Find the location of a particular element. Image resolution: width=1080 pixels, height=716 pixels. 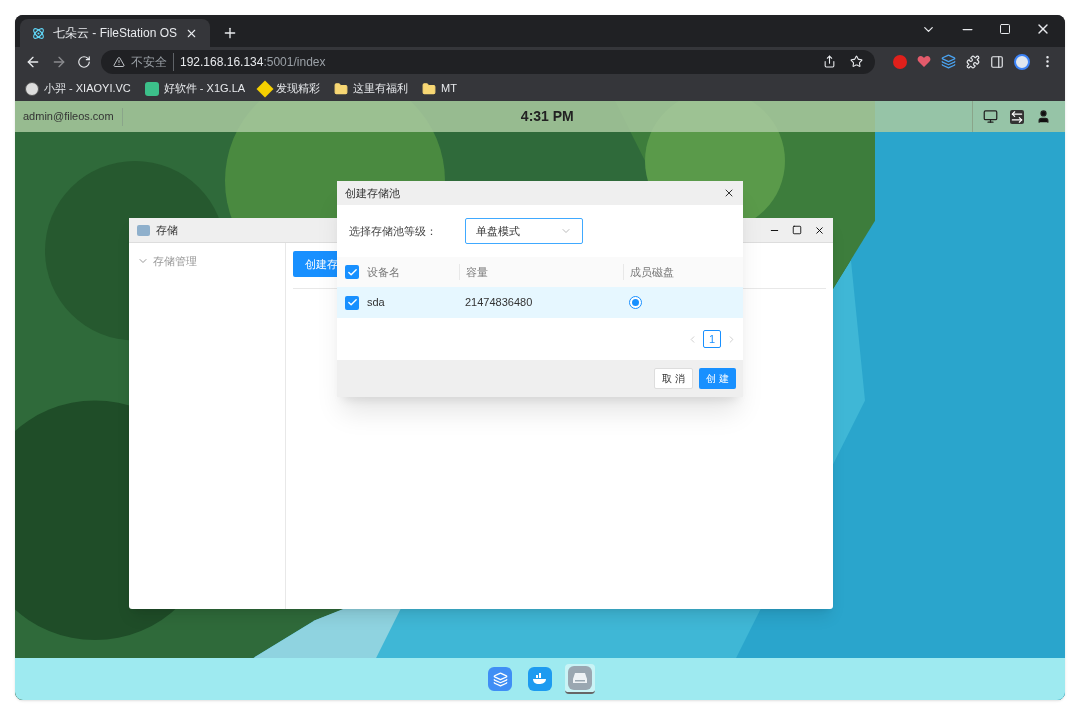

url-text: 192.168.16.134:5001/index is located at coordinates (253, 62).